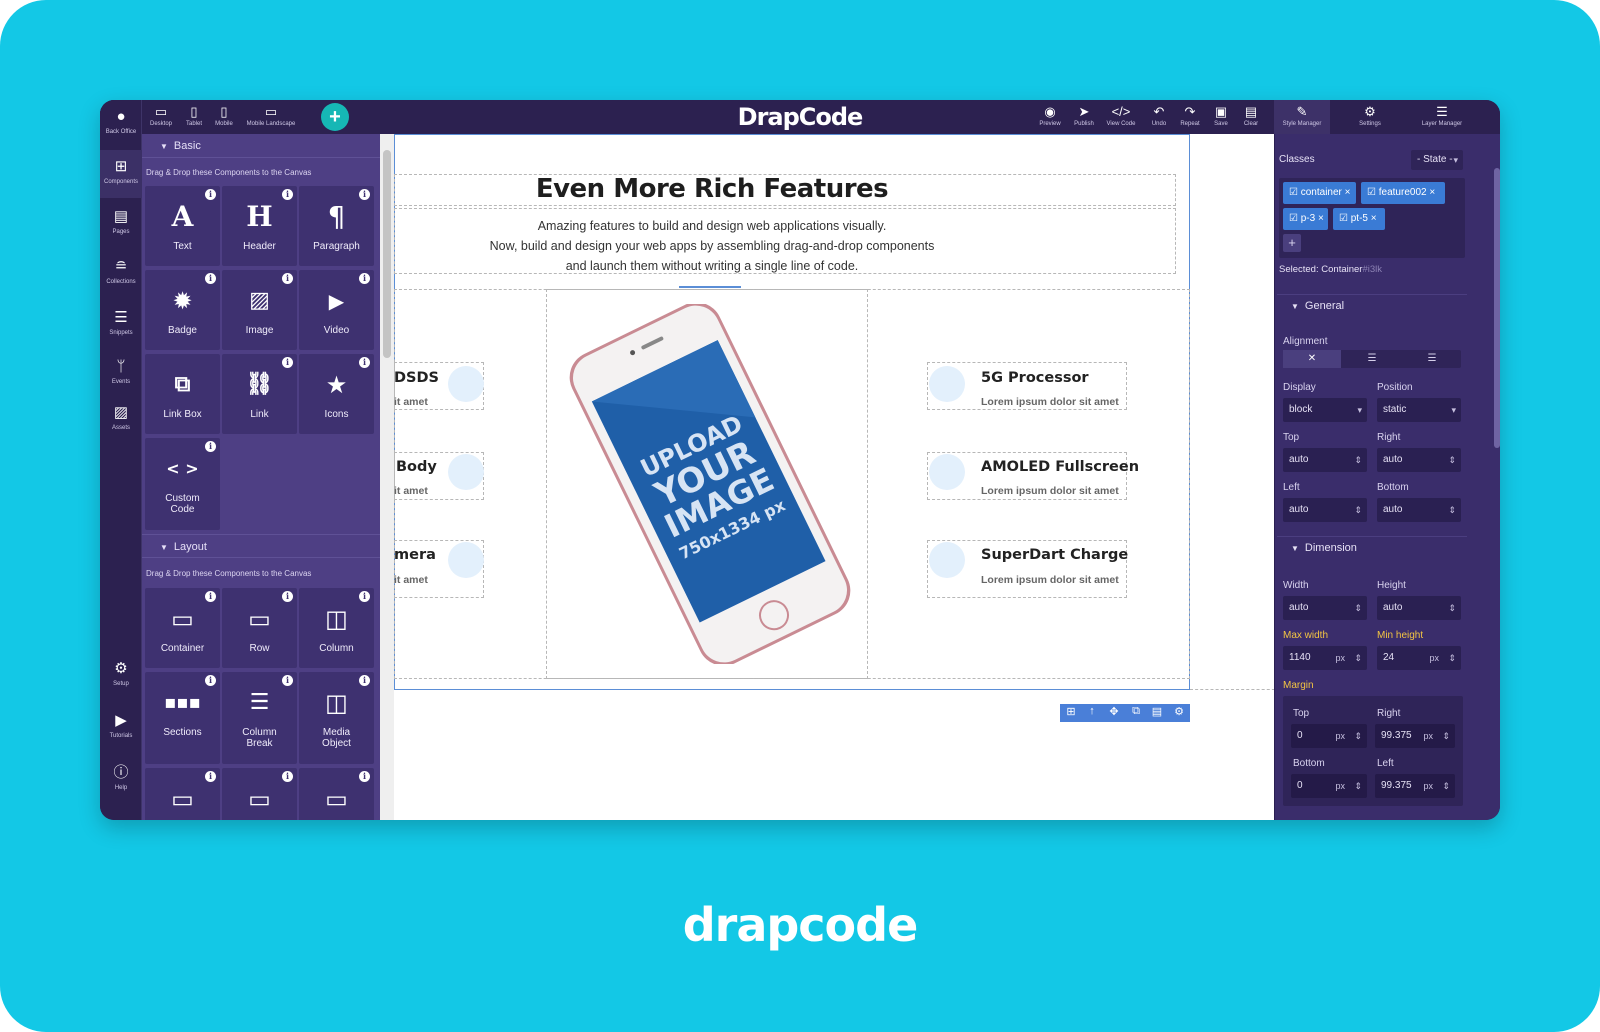 The width and height of the screenshot is (1600, 1032). What do you see at coordinates (1319, 193) in the screenshot?
I see `class-chip-container: ☑ container ×` at bounding box center [1319, 193].